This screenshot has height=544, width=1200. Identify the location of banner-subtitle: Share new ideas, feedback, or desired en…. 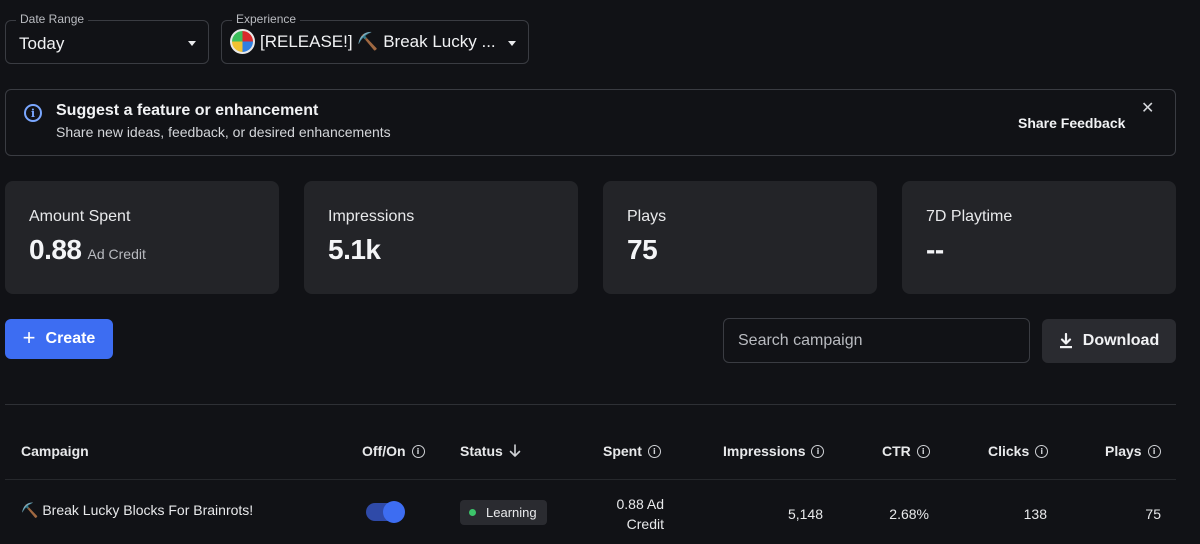
(223, 132).